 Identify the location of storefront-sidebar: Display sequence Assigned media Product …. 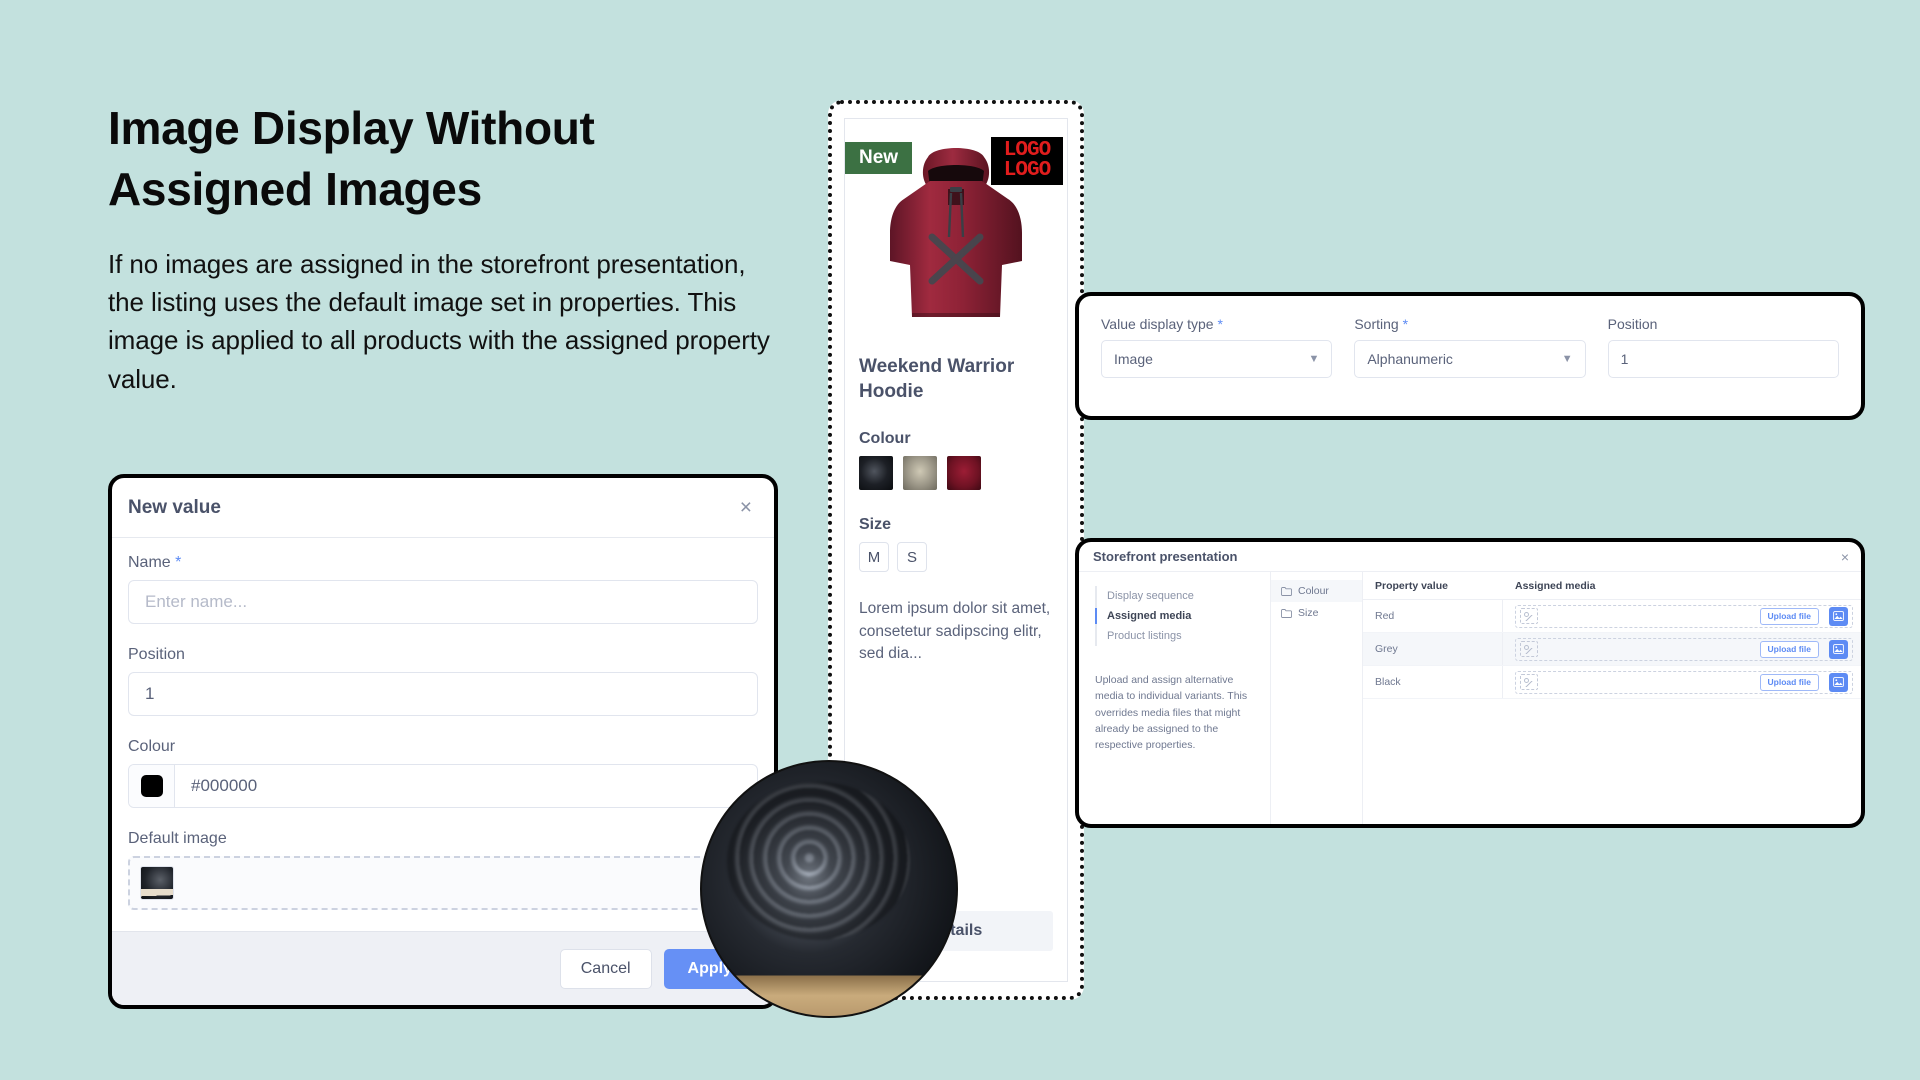
(1175, 698).